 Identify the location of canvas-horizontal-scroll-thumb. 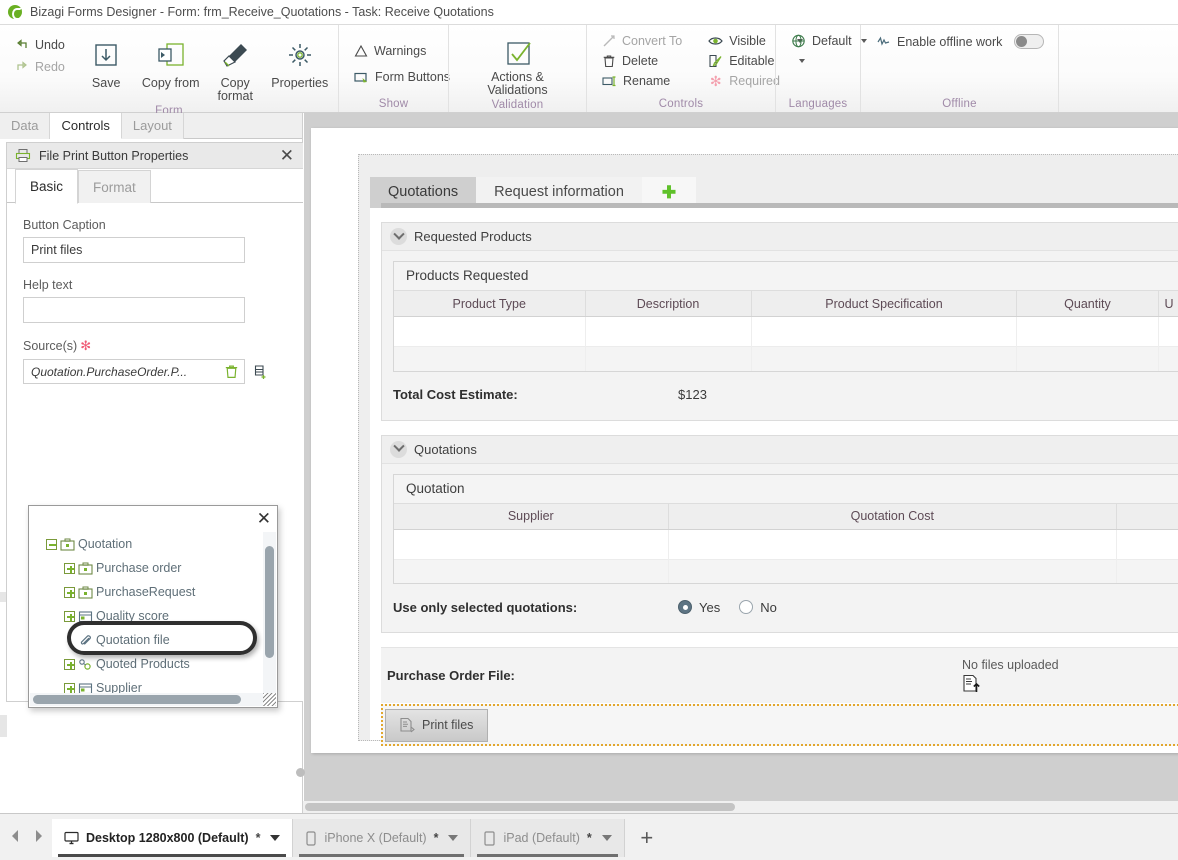
(520, 807).